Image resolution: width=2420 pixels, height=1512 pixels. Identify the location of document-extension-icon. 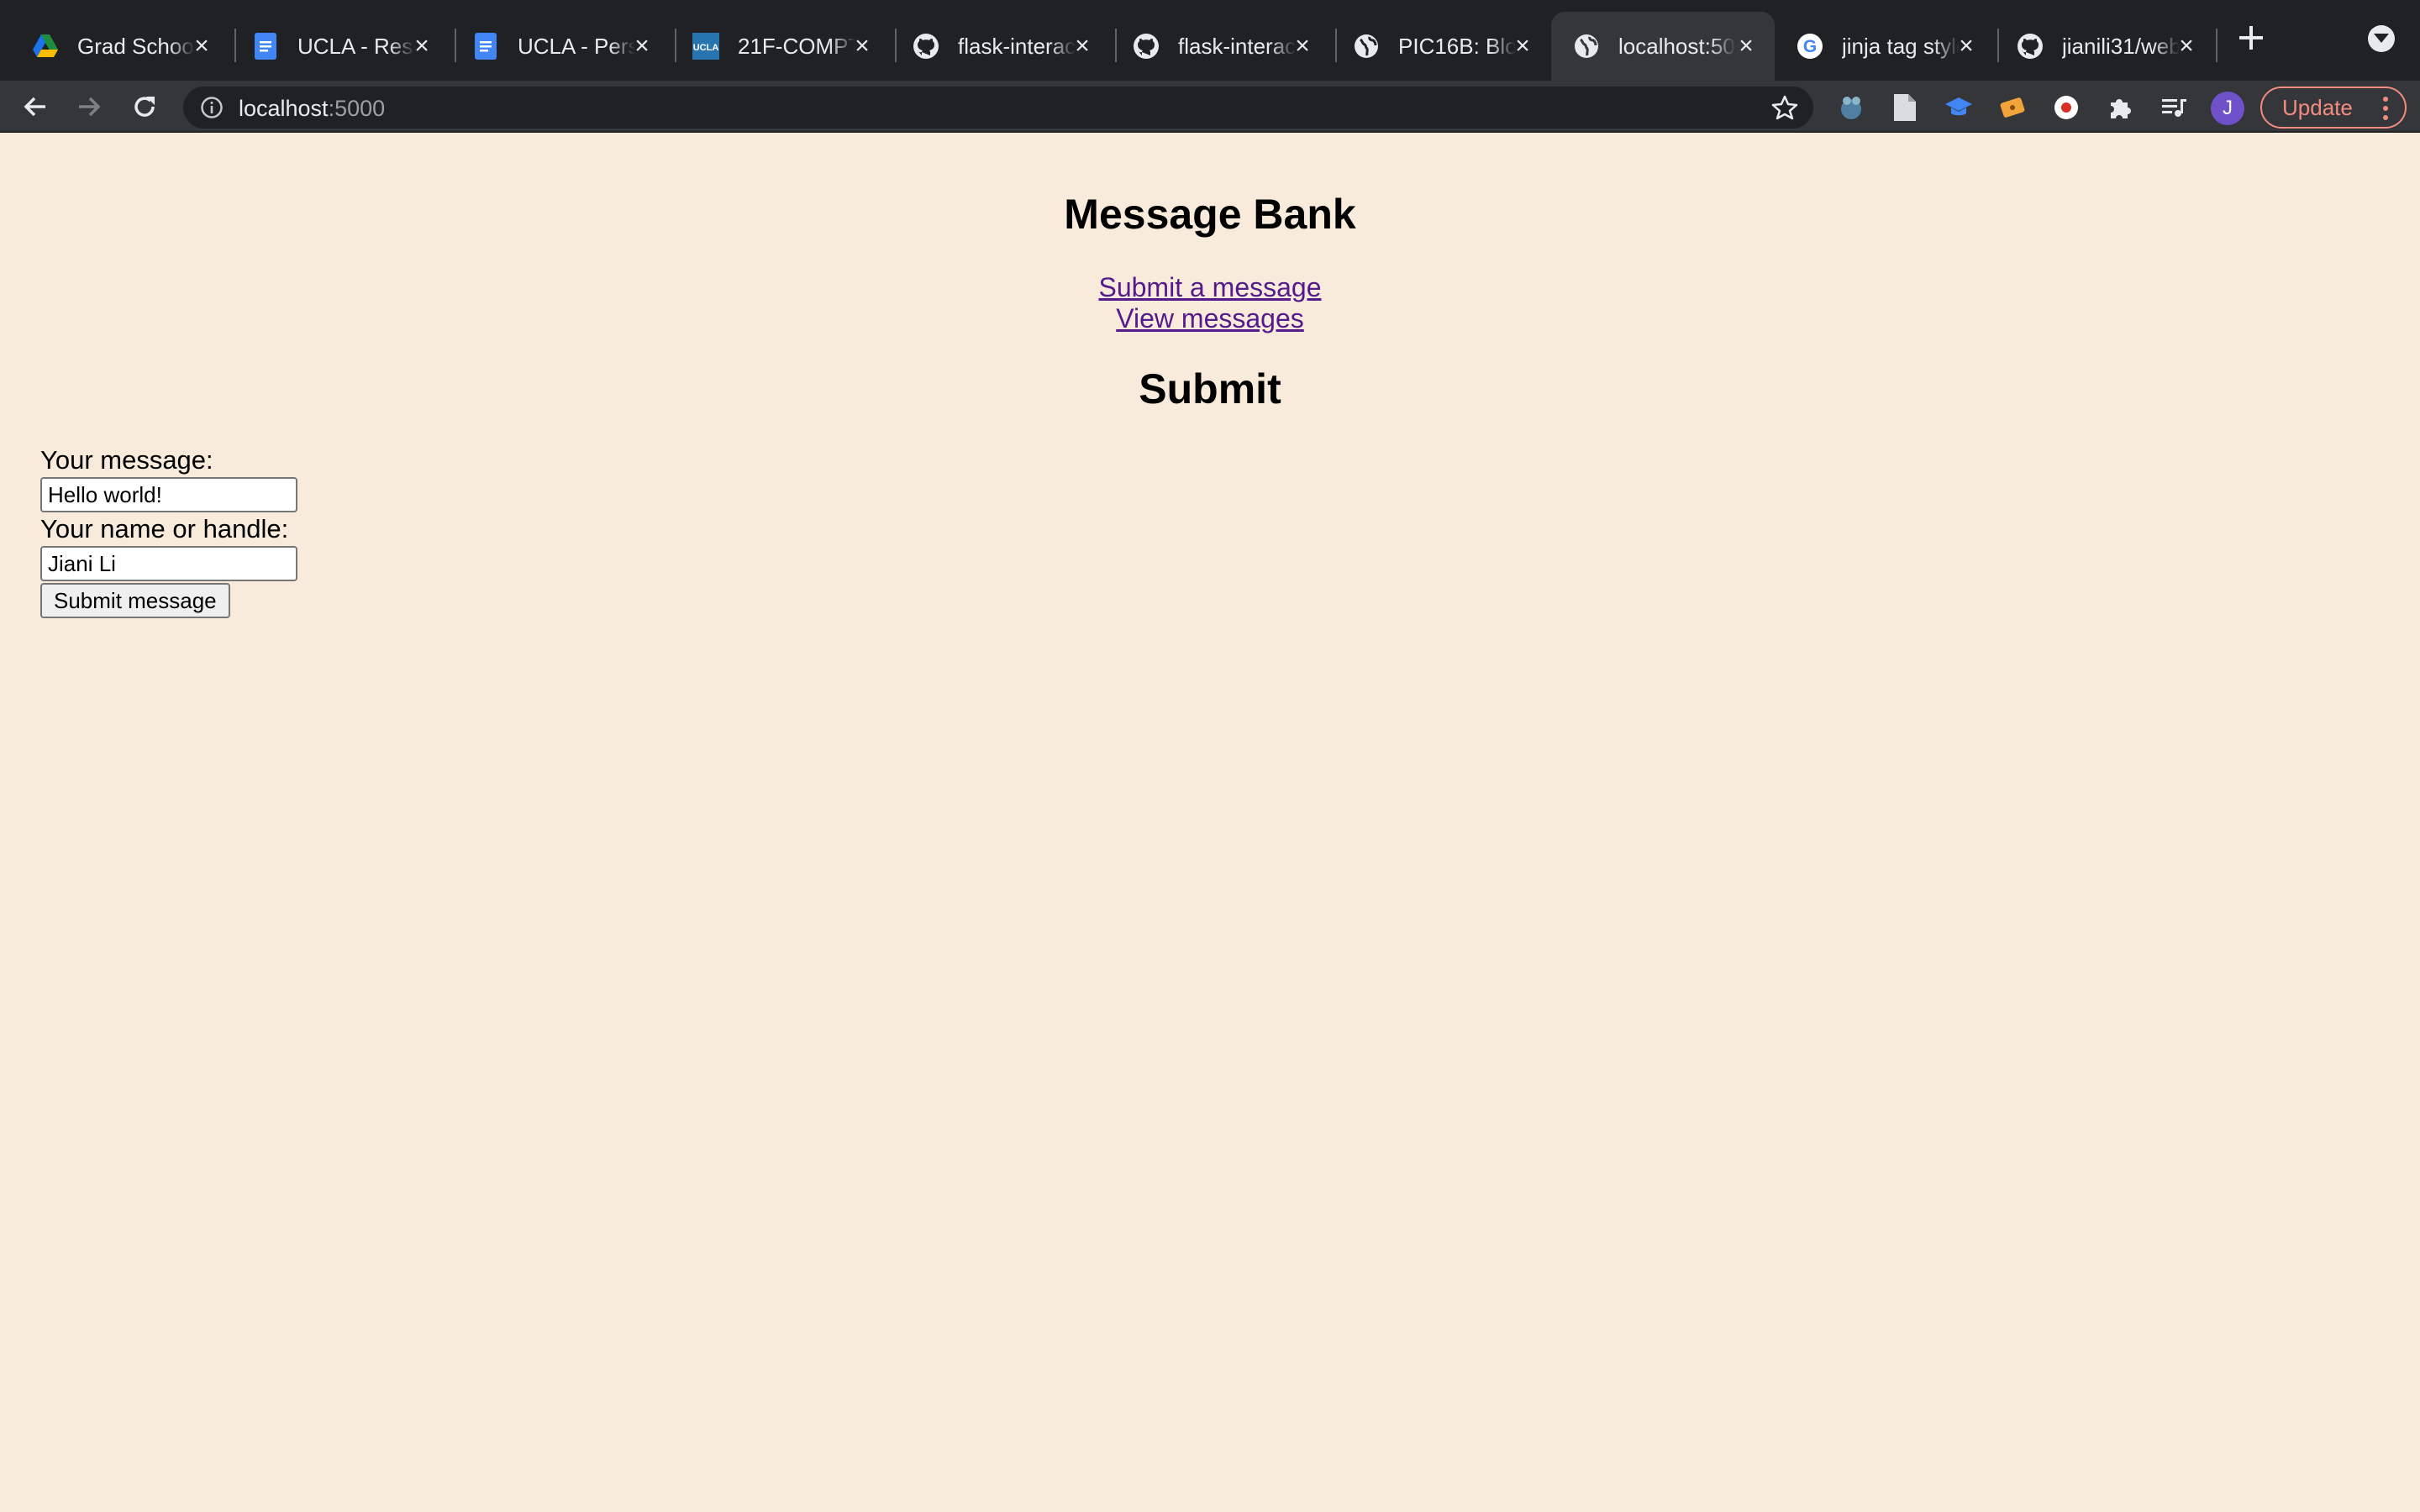
(1905, 107).